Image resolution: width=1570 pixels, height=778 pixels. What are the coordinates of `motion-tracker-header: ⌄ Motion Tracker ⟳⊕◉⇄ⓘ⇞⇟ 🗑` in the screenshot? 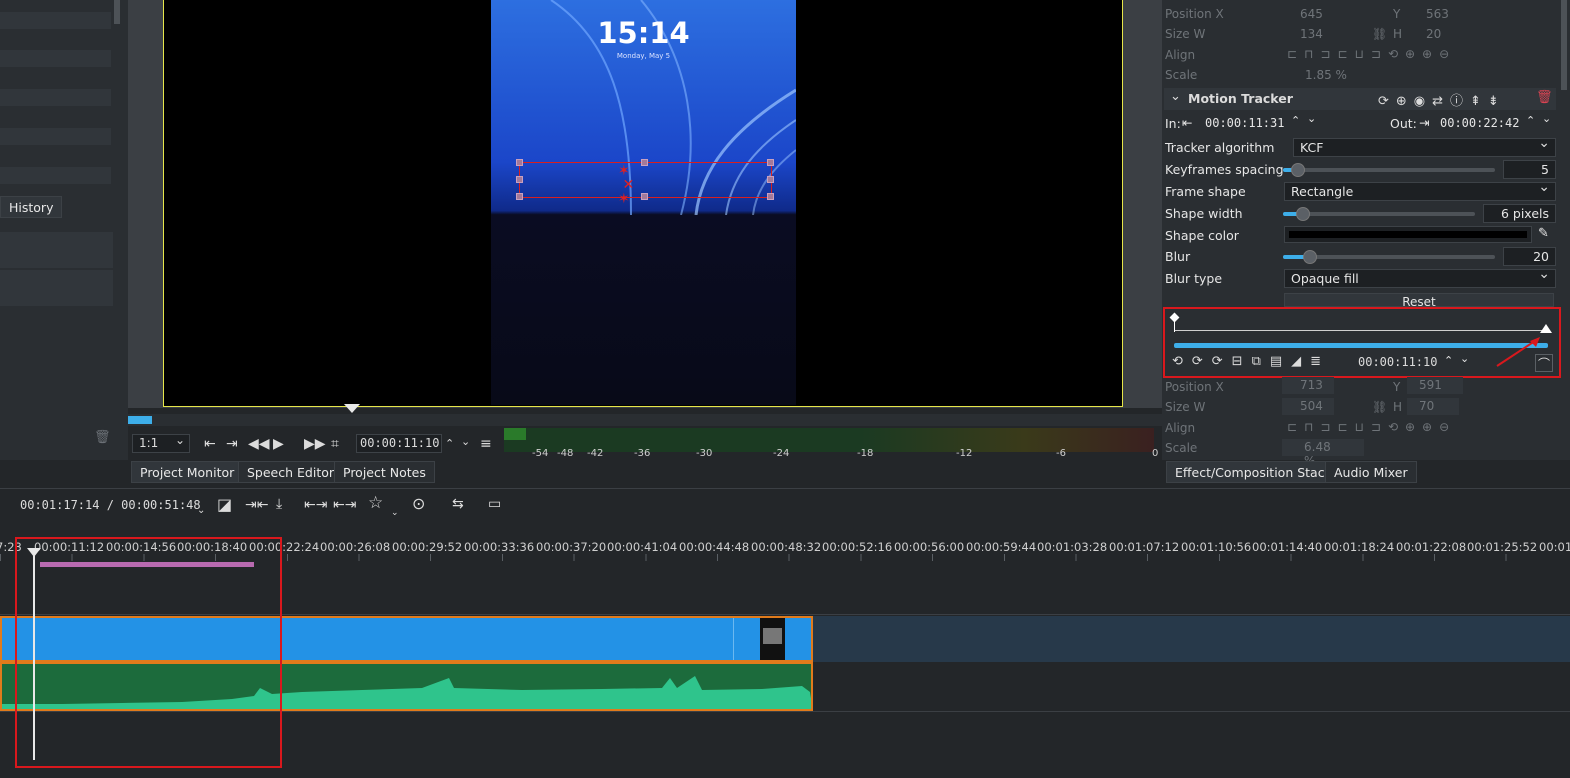 It's located at (1360, 99).